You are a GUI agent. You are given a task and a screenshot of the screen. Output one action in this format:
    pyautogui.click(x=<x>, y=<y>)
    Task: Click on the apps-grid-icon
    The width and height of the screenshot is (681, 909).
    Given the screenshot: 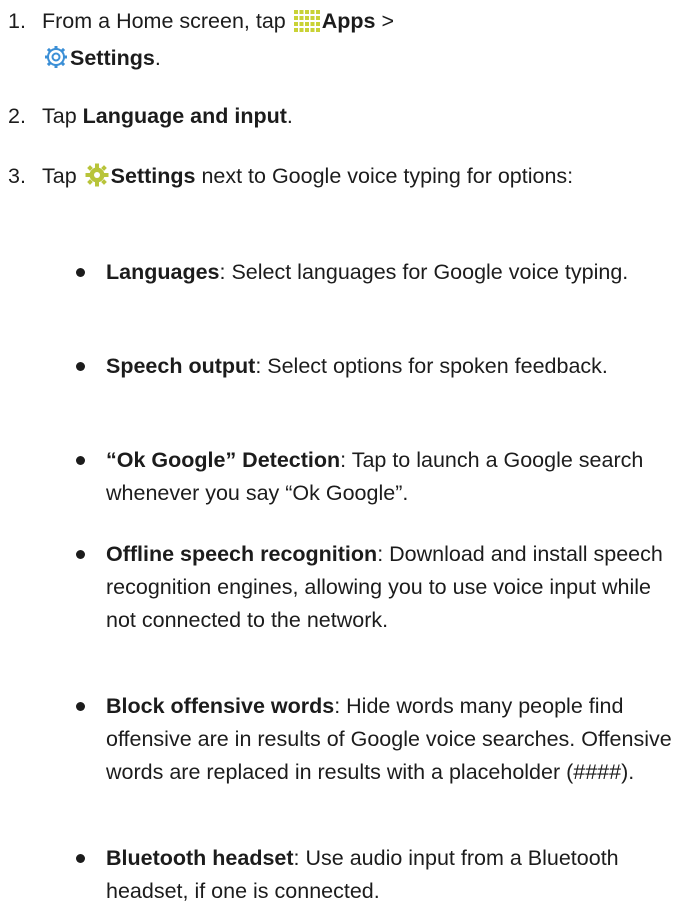 What is the action you would take?
    pyautogui.click(x=306, y=25)
    